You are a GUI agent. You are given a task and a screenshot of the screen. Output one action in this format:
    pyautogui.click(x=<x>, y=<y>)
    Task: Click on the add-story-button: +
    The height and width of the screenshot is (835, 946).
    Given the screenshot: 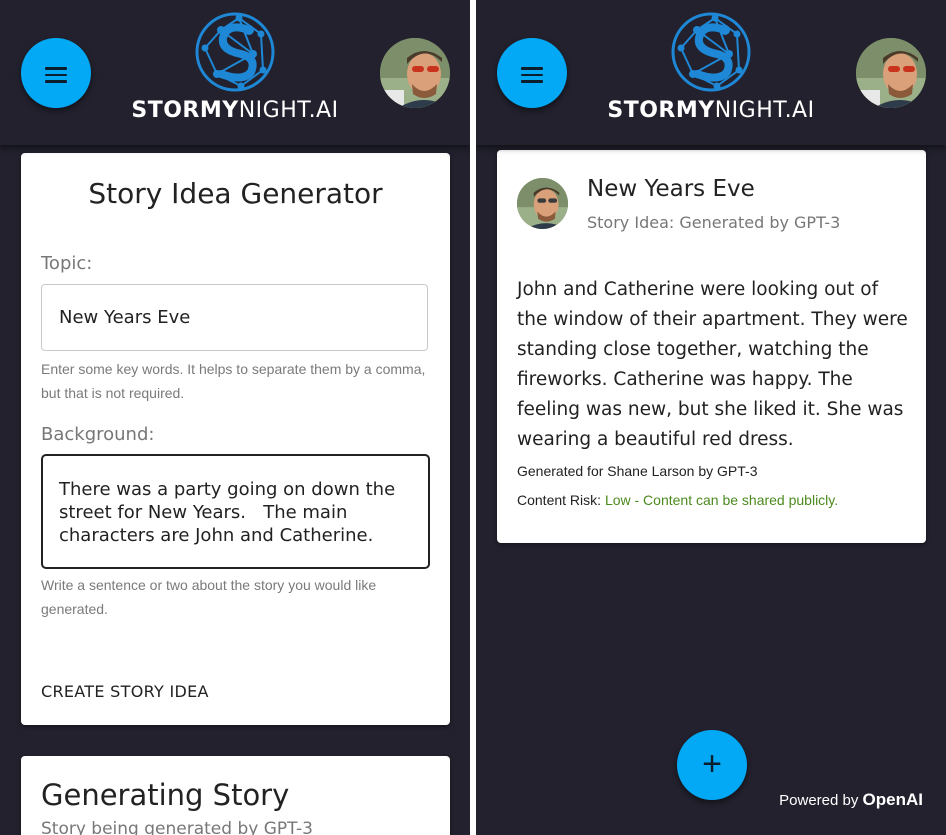 What is the action you would take?
    pyautogui.click(x=712, y=765)
    